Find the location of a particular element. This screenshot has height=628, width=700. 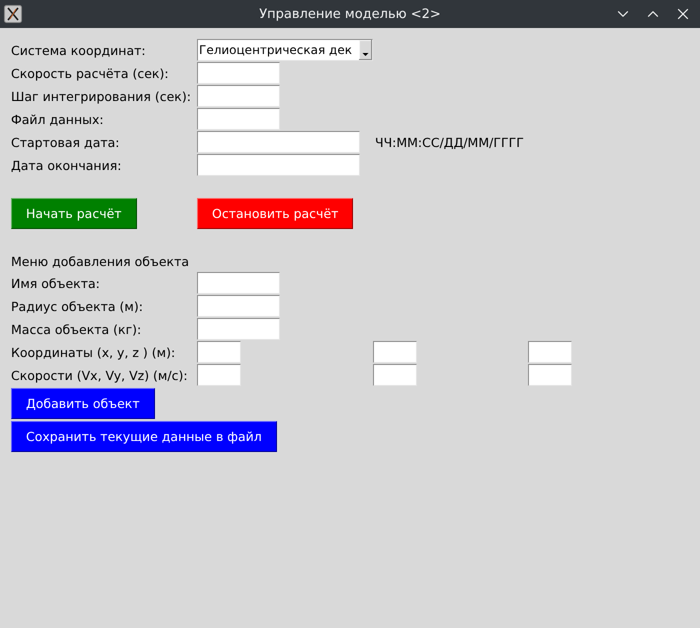

control-button: Остановить расчёт is located at coordinates (275, 213).